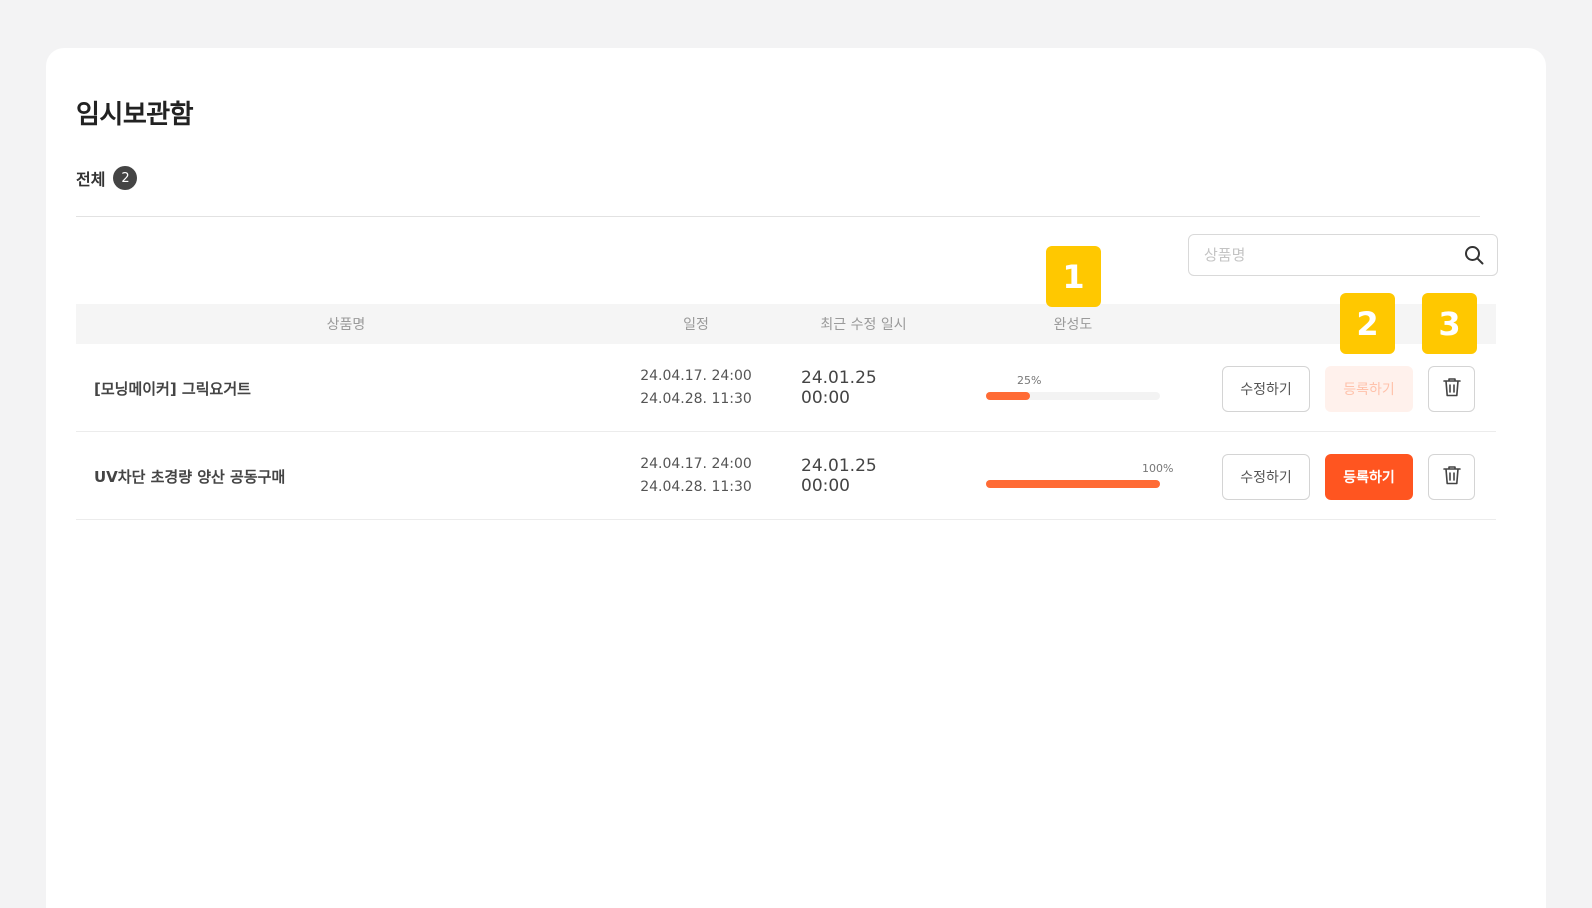  I want to click on completion-percent: 25%, so click(1029, 380).